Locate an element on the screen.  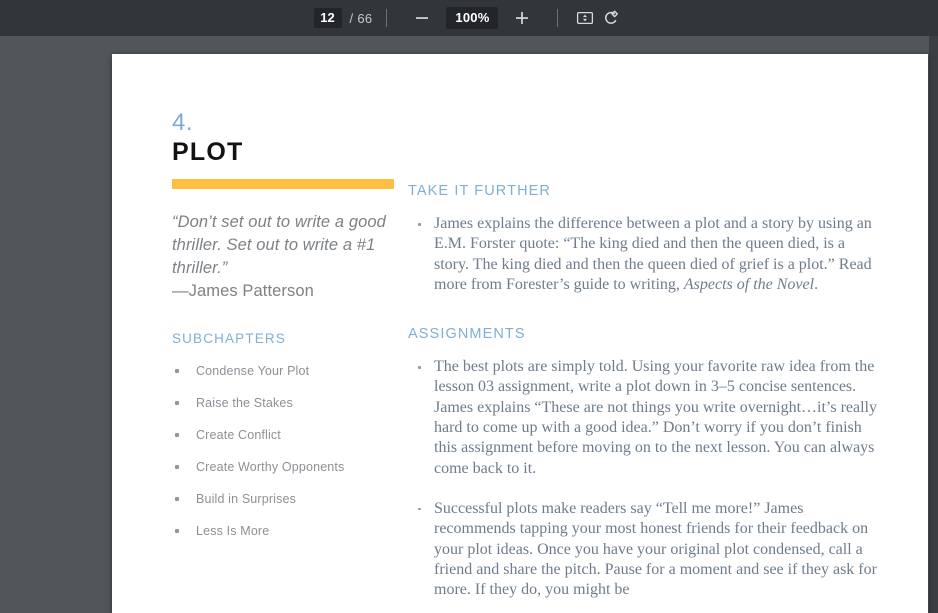
chapter-number: 4. is located at coordinates (183, 122).